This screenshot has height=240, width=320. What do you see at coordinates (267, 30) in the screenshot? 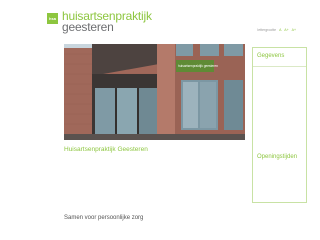
I see `text-size-label: lettergrootte` at bounding box center [267, 30].